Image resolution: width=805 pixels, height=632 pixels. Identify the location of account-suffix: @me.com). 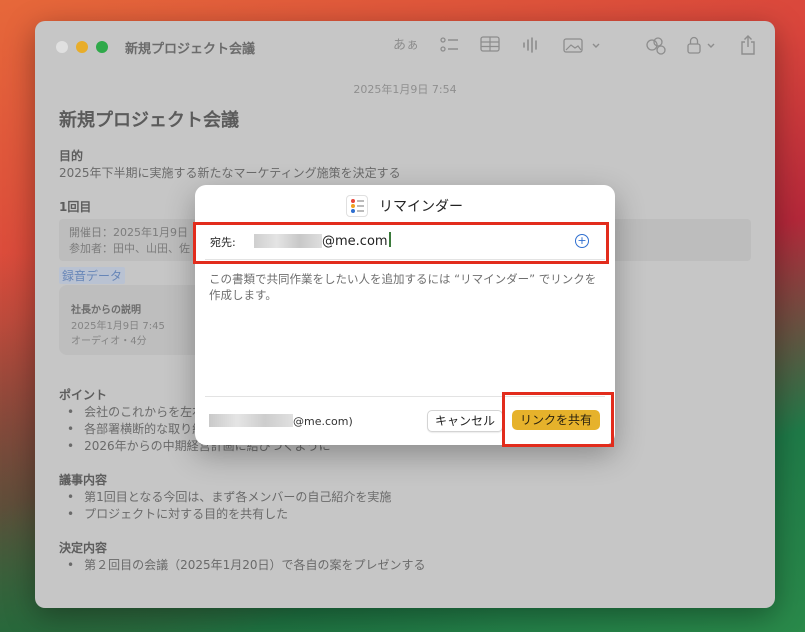
(323, 421).